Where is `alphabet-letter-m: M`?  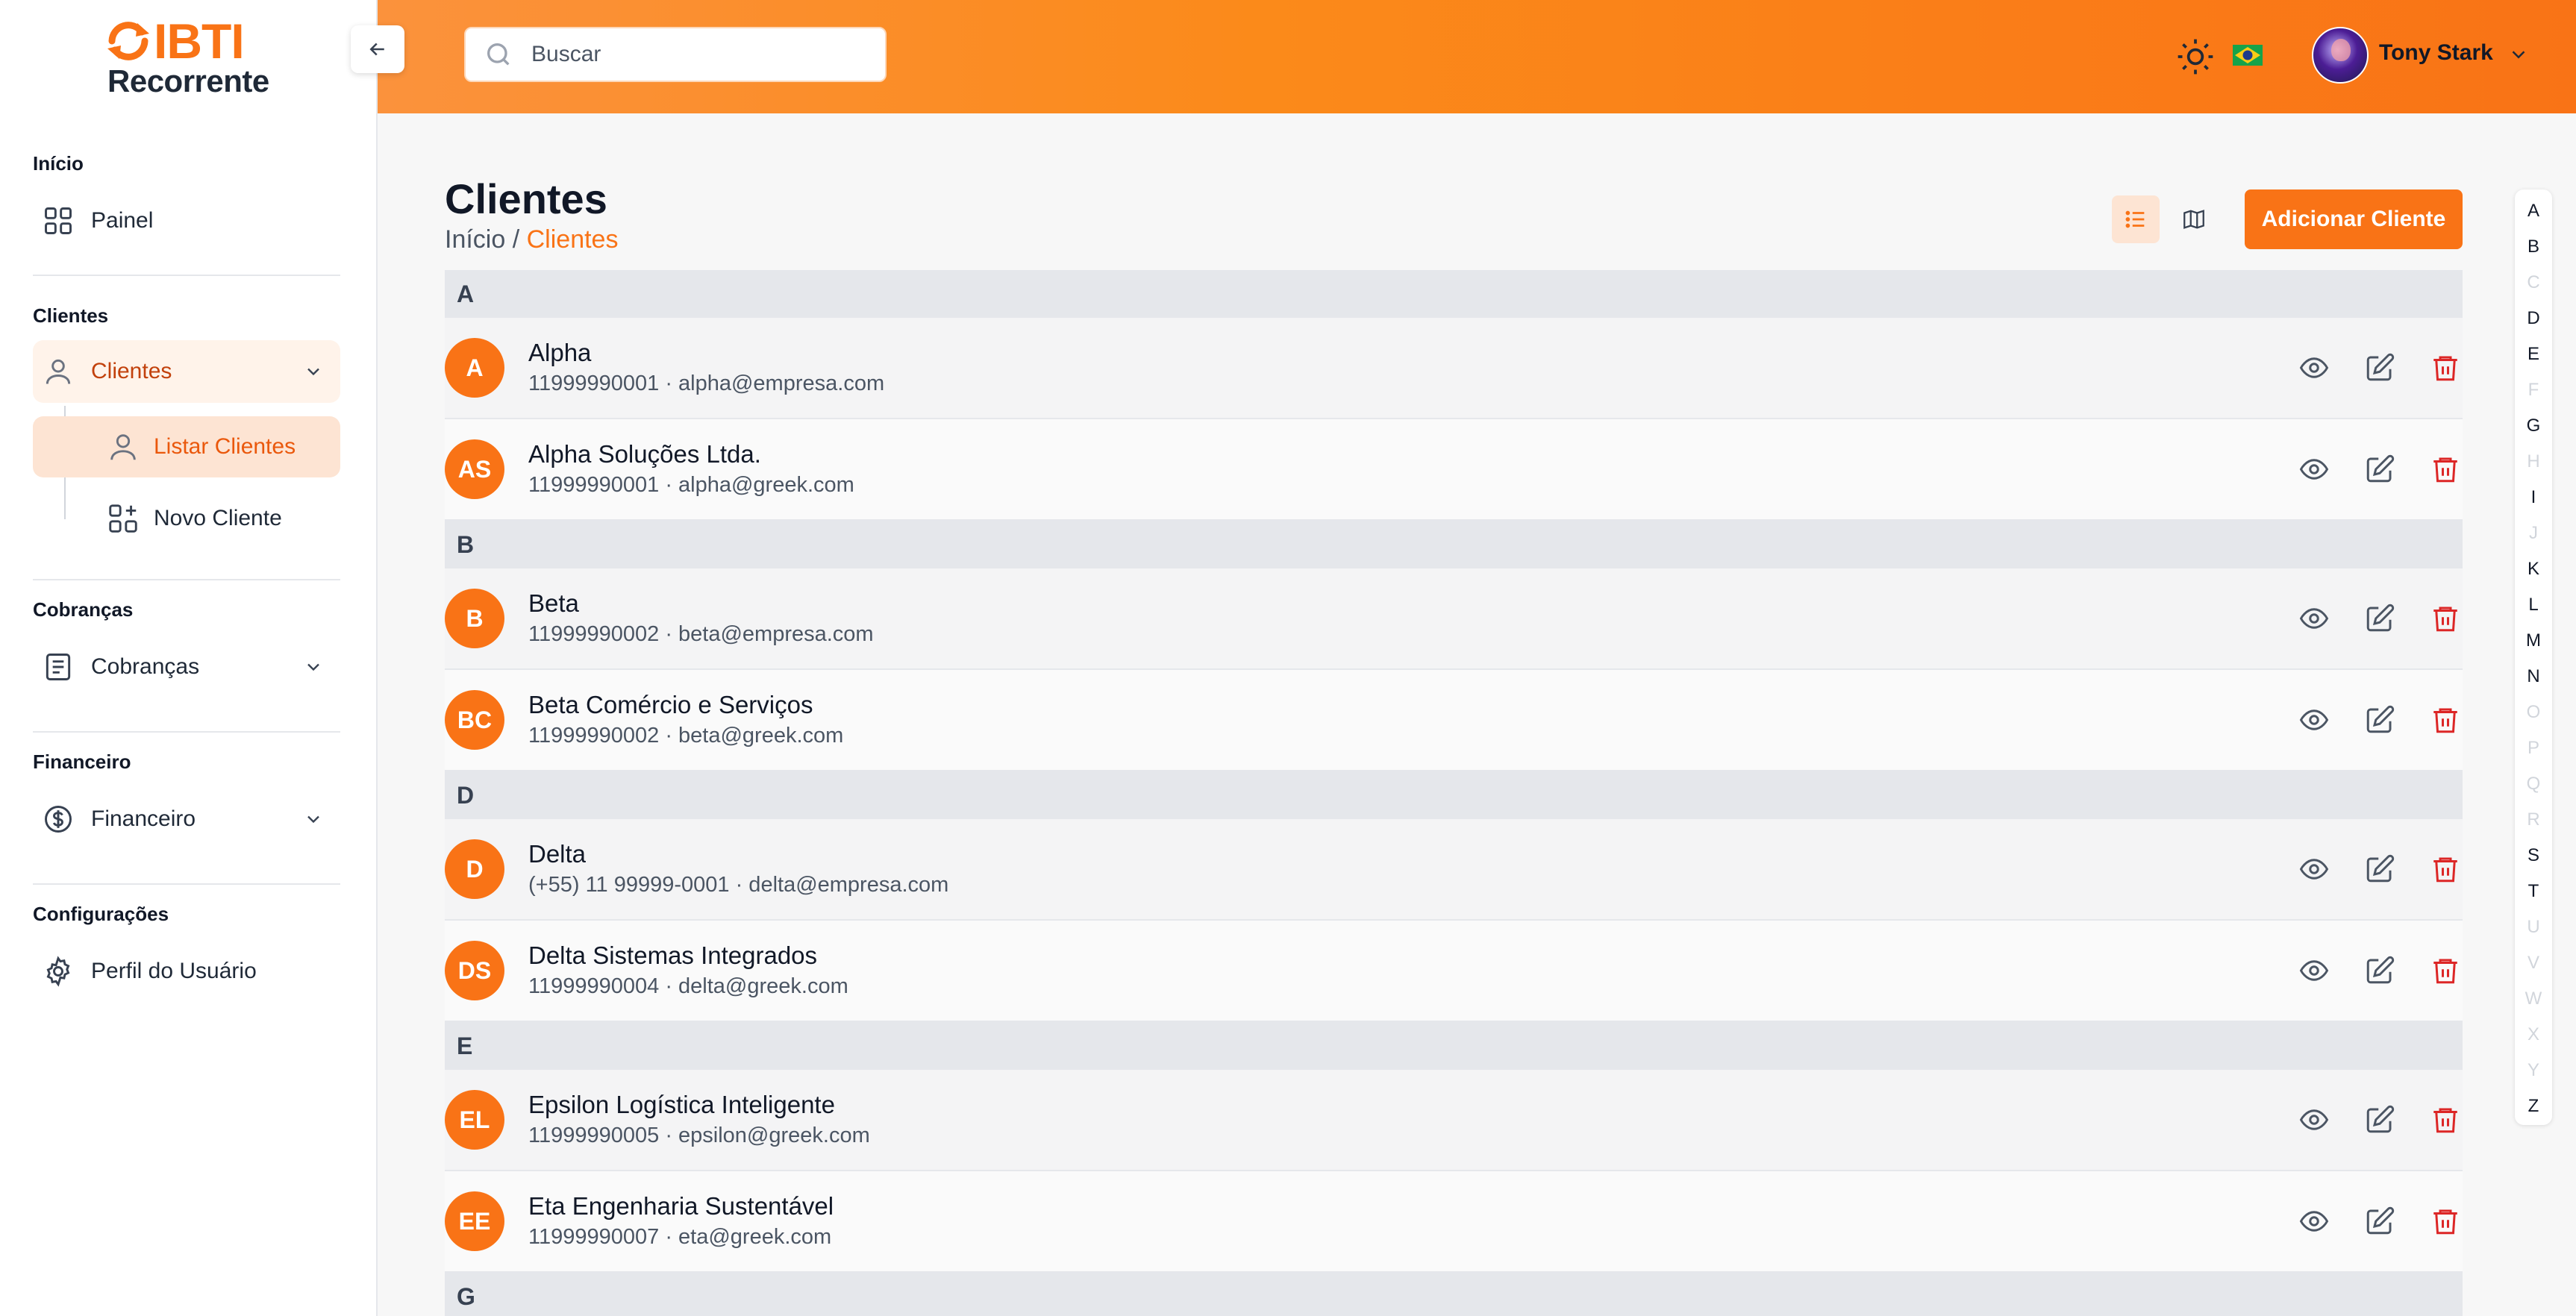
alphabet-letter-m: M is located at coordinates (2533, 642).